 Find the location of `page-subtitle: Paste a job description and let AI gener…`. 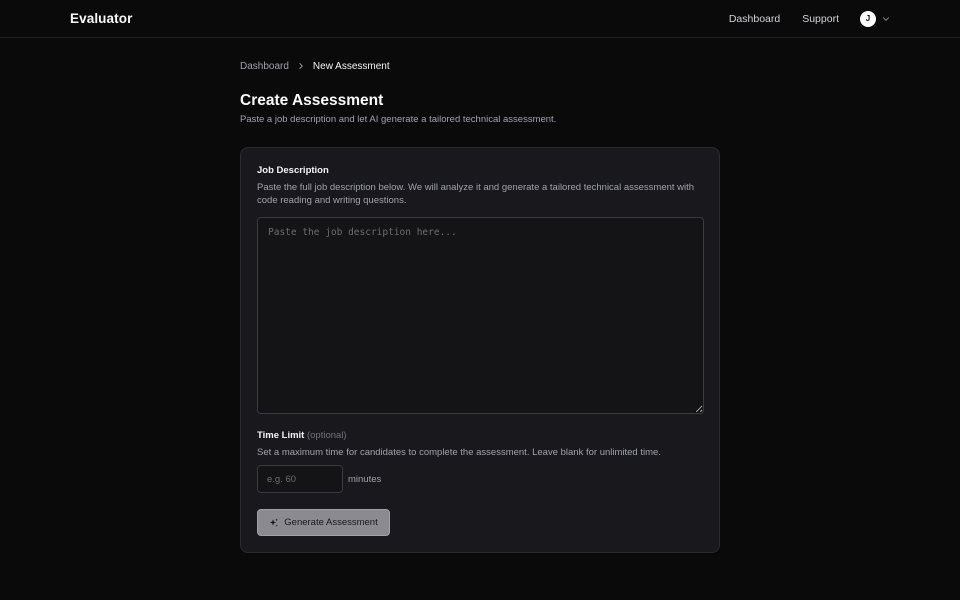

page-subtitle: Paste a job description and let AI gener… is located at coordinates (398, 119).